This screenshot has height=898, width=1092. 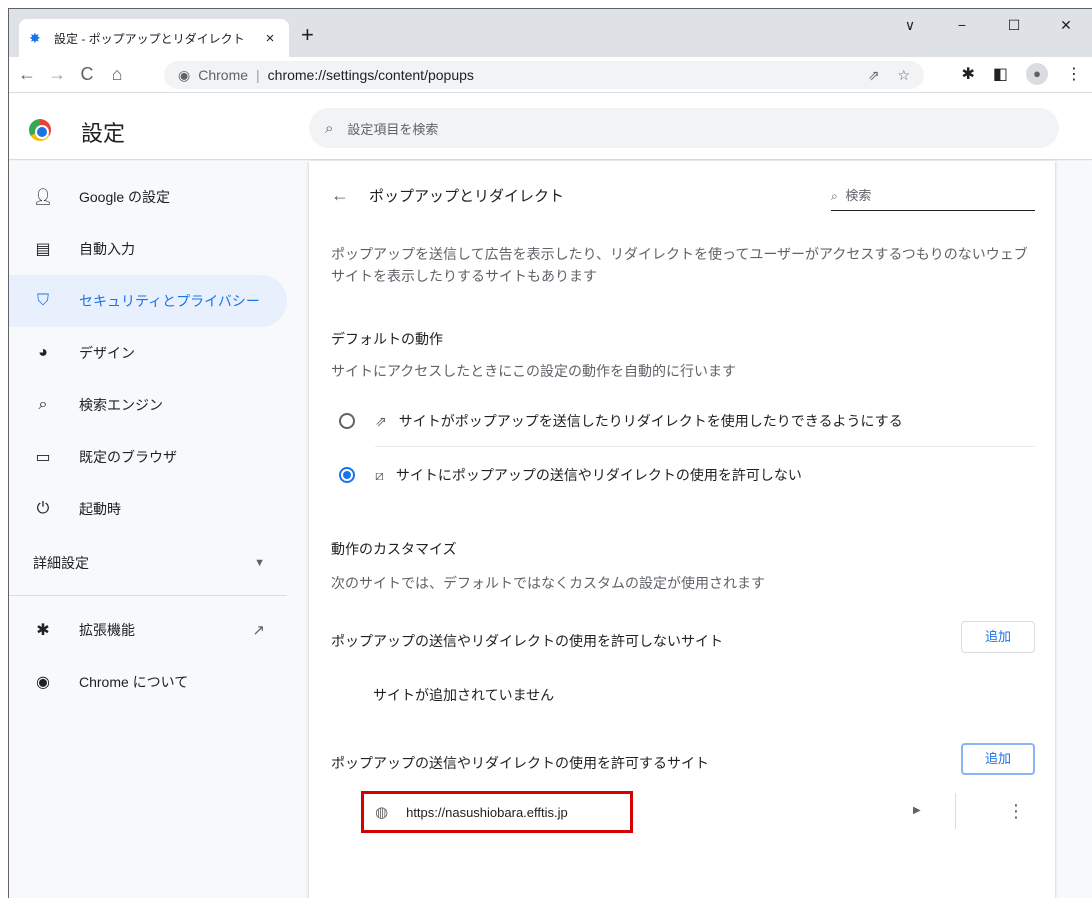 I want to click on tab-settings: ✸ 設定 - ポップアップとリダイレクト ×, so click(x=154, y=38).